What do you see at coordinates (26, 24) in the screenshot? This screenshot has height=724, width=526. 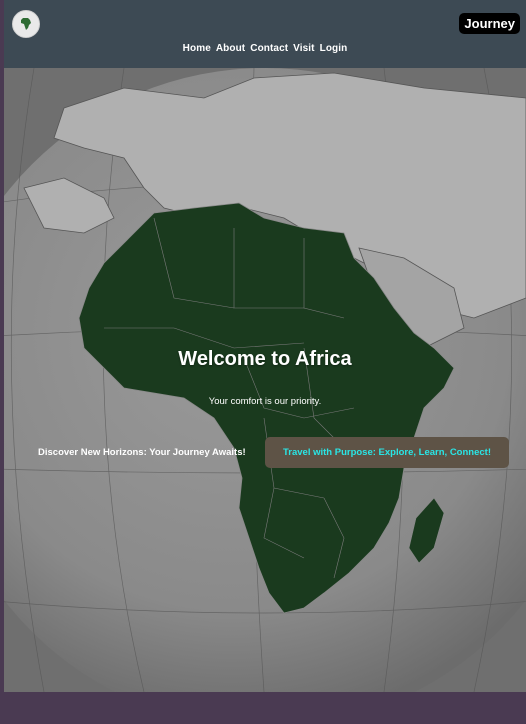 I see `africa-globe-icon` at bounding box center [26, 24].